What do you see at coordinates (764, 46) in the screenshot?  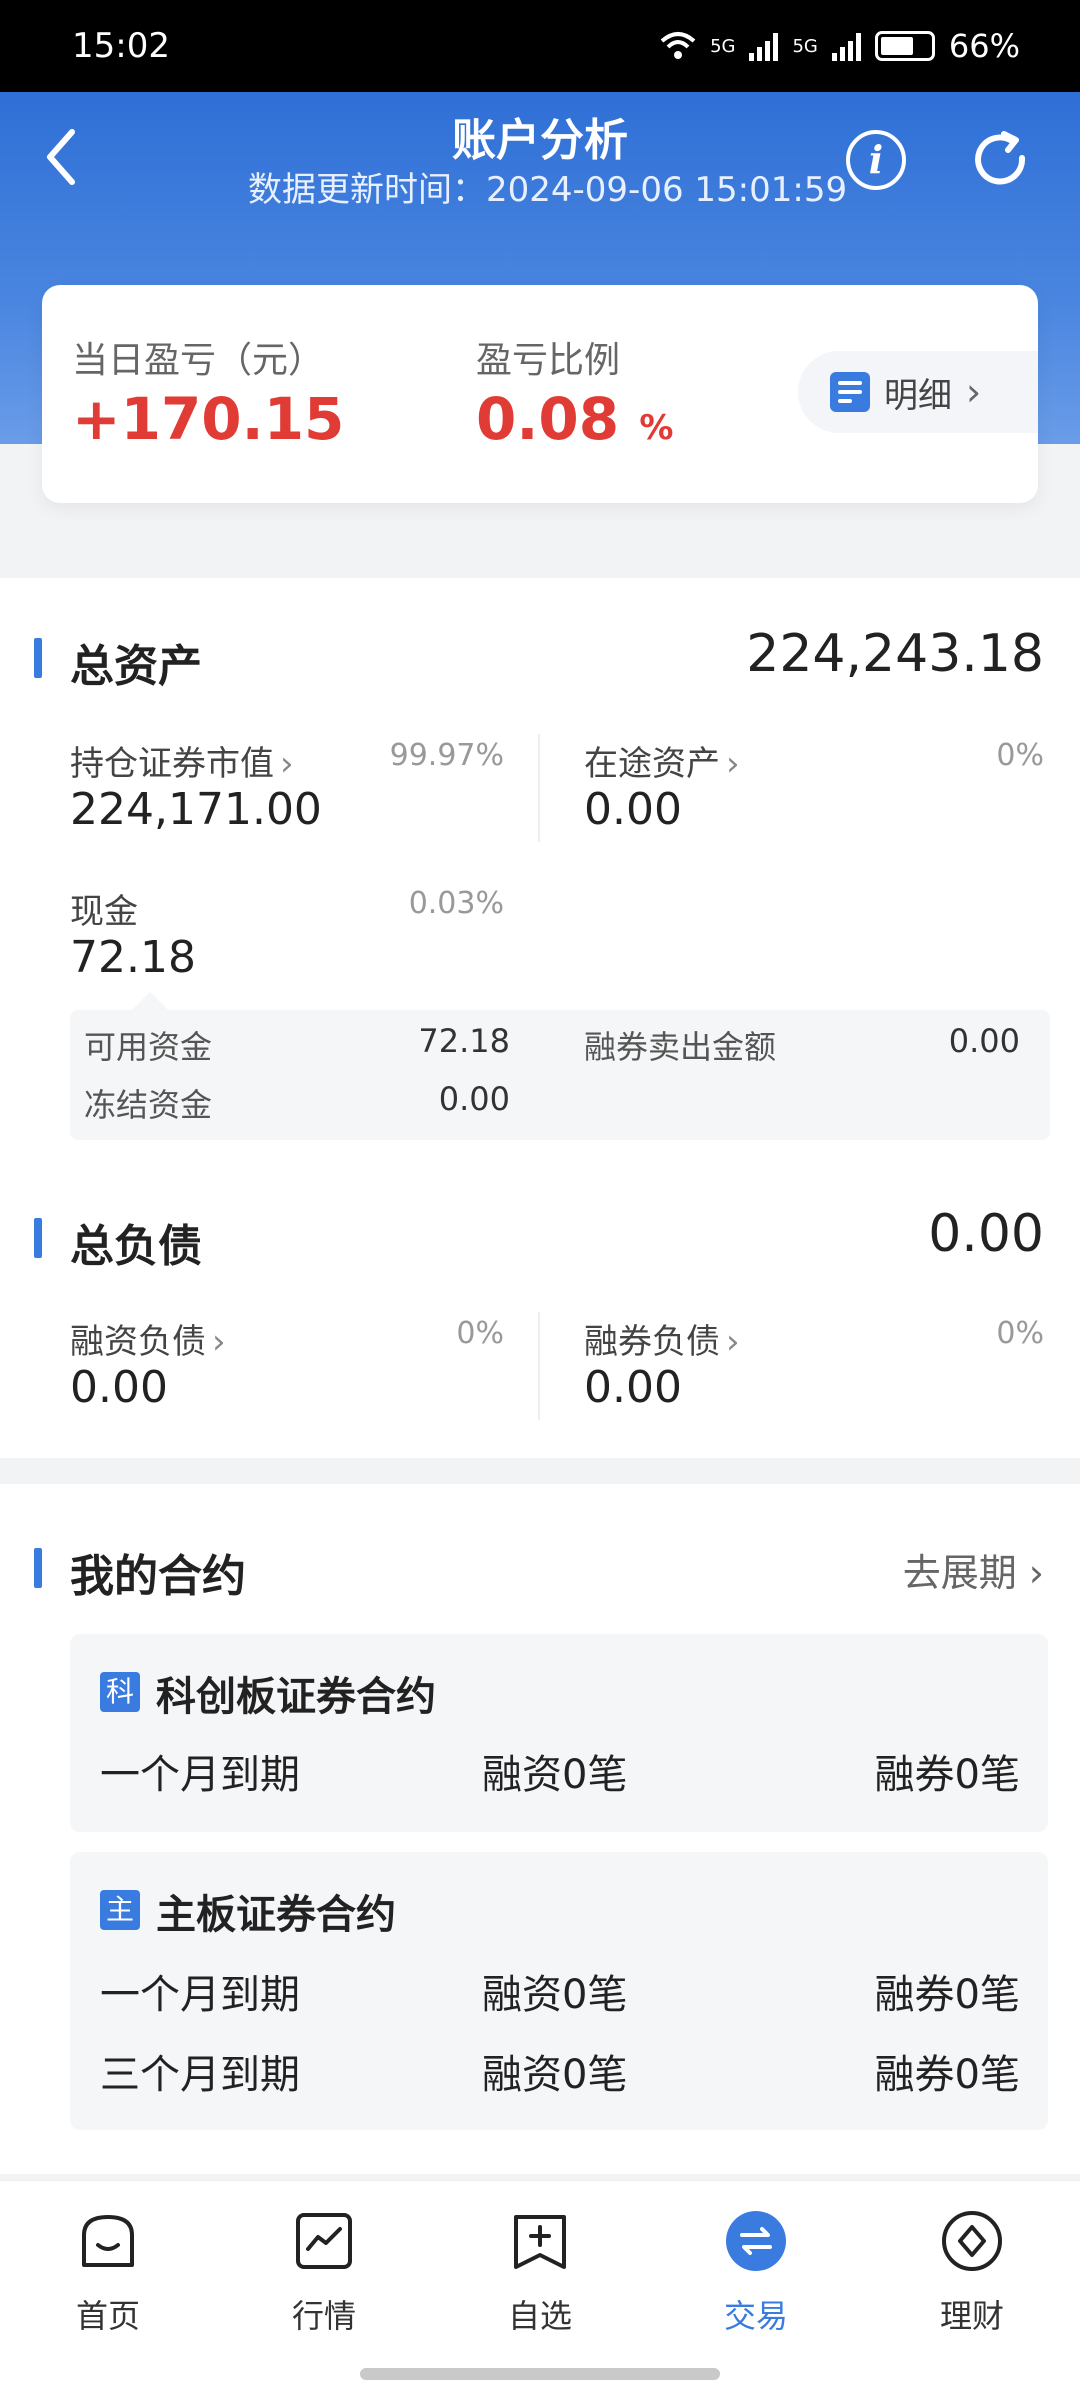 I see `signal-icon` at bounding box center [764, 46].